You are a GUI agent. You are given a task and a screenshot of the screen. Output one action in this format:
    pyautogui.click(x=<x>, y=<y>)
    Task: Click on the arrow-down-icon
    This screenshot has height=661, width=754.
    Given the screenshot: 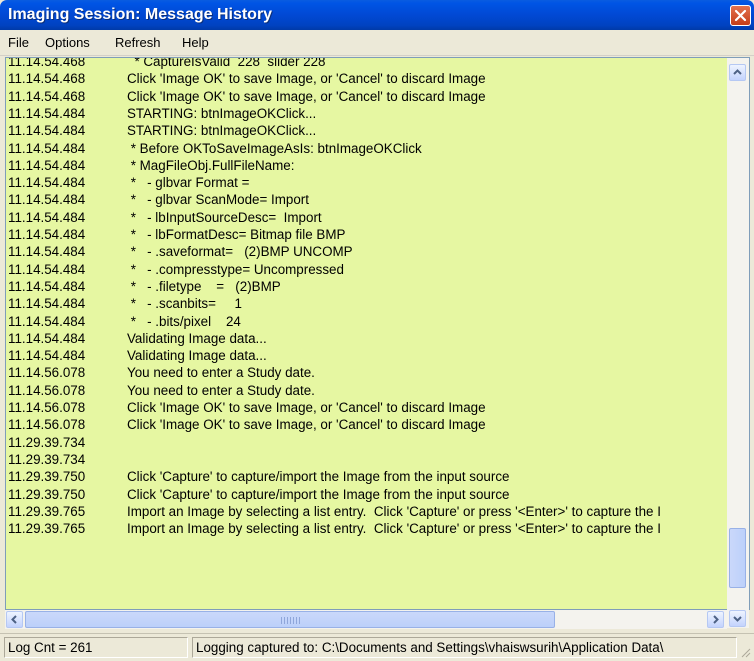 What is the action you would take?
    pyautogui.click(x=737, y=619)
    